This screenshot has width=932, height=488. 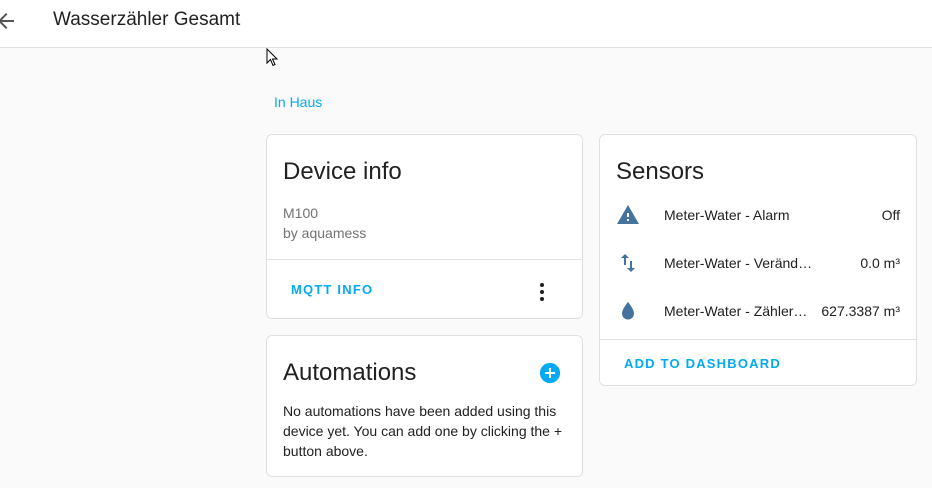 What do you see at coordinates (272, 57) in the screenshot?
I see `mouse-cursor-icon` at bounding box center [272, 57].